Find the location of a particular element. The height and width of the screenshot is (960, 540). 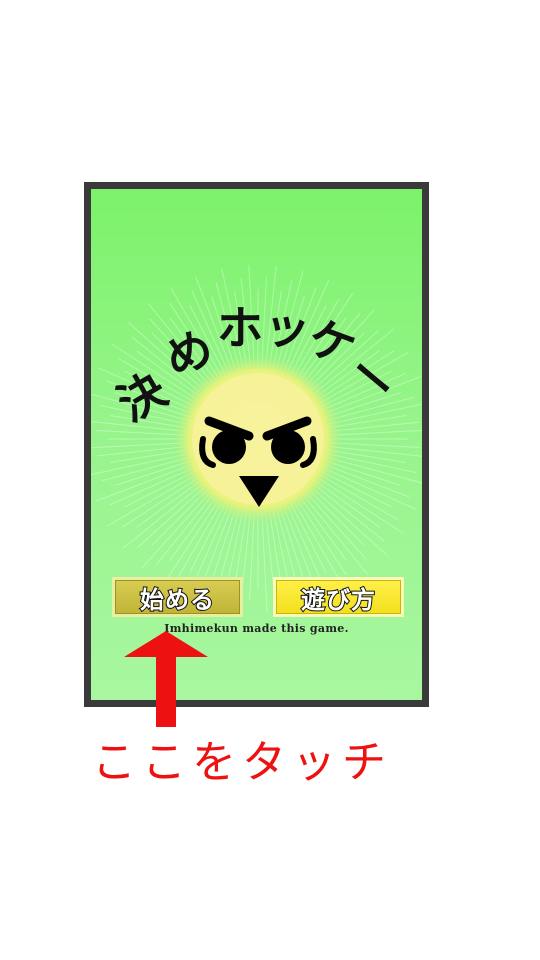

how-to-play-button: 遊び方 is located at coordinates (338, 597).